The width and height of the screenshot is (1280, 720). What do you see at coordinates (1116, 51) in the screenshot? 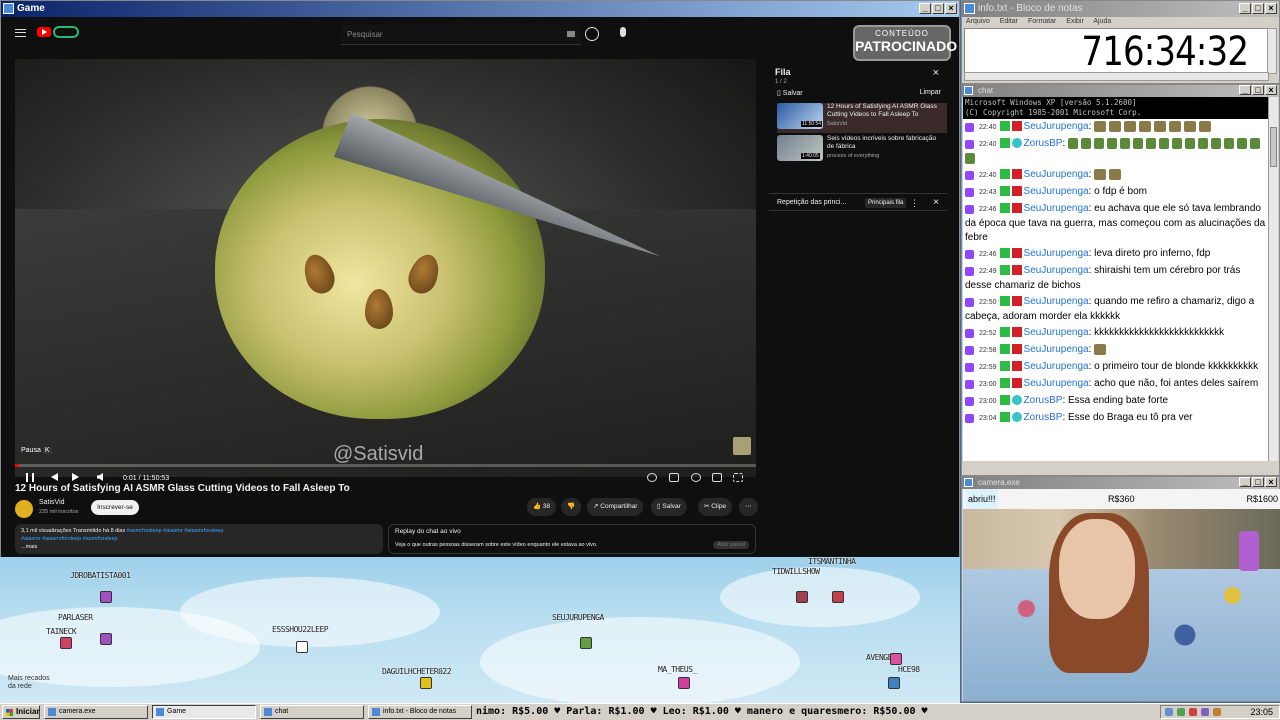
I see `notepad-text-area: 716:34:32` at bounding box center [1116, 51].